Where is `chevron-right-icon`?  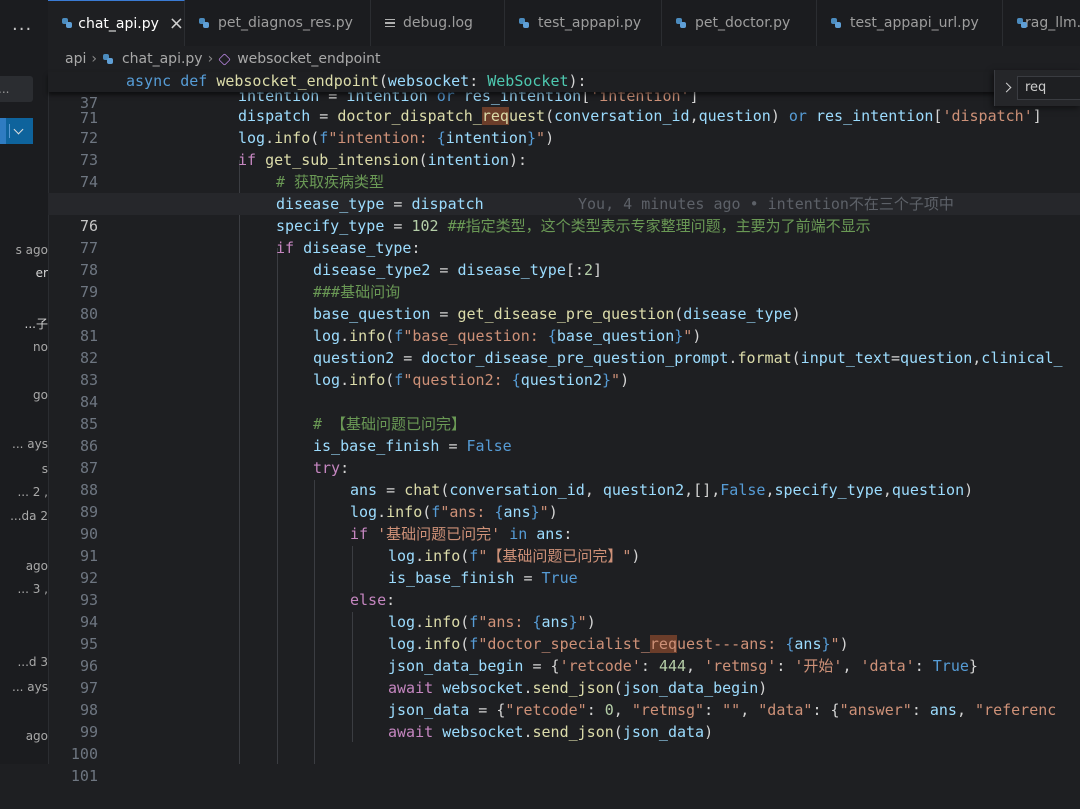
chevron-right-icon is located at coordinates (1006, 87).